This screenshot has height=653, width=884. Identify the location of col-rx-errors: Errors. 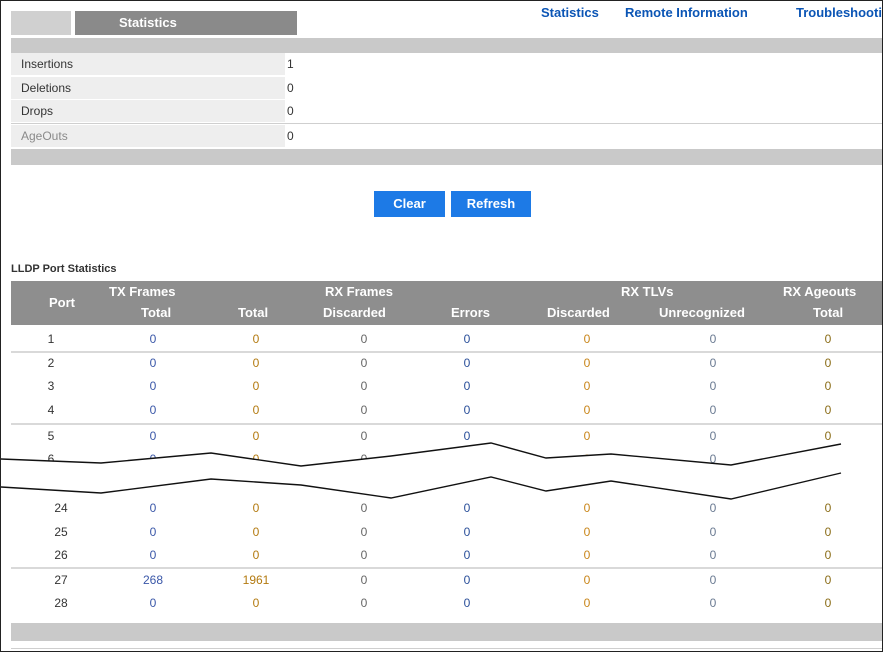
(471, 312).